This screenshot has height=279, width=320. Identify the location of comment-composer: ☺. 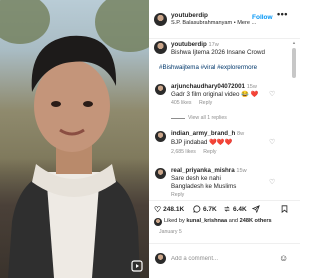
(224, 261).